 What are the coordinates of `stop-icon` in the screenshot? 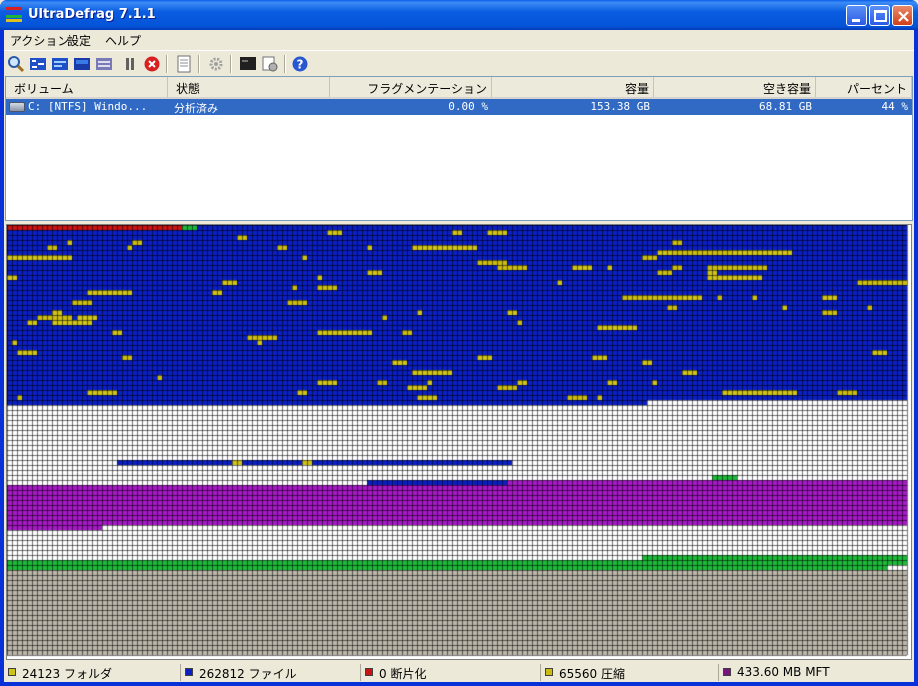 It's located at (152, 64).